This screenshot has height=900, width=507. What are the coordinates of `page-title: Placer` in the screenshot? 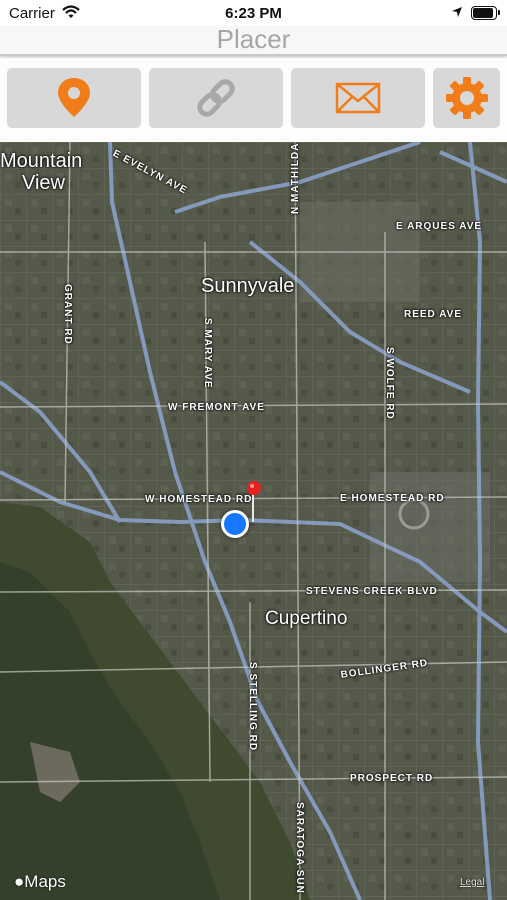 It's located at (253, 39).